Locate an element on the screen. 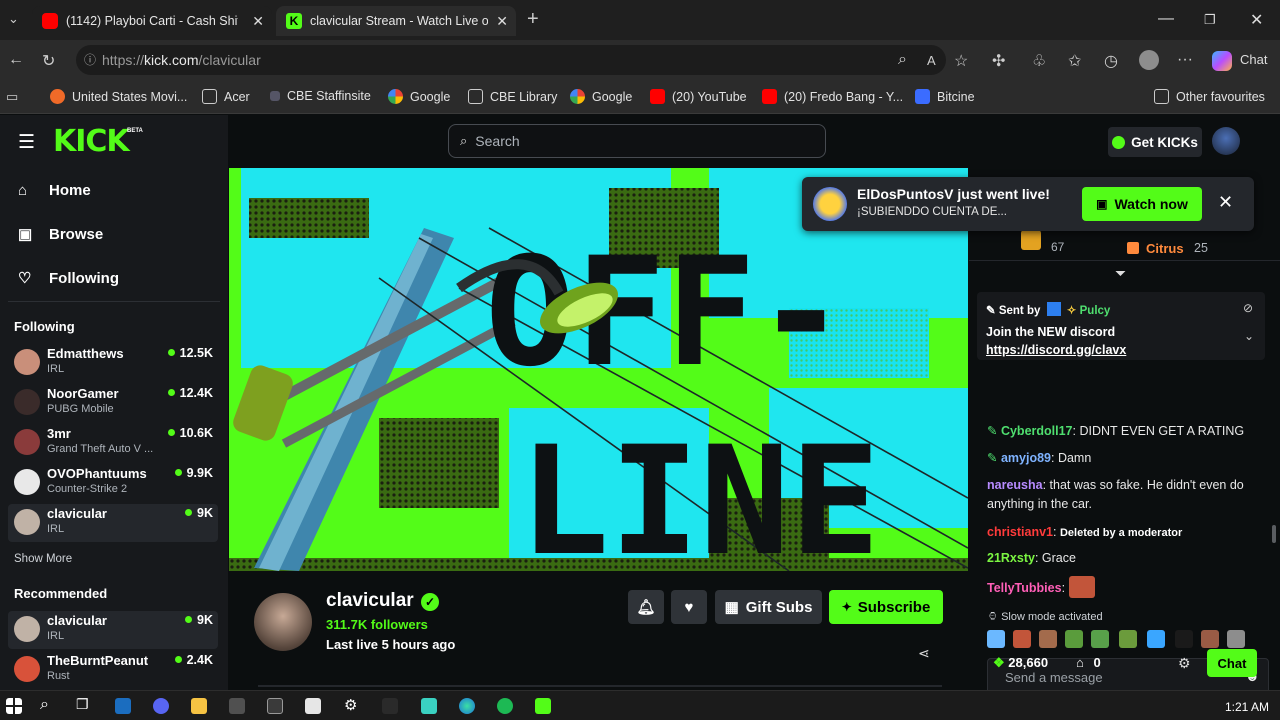 Image resolution: width=1280 pixels, height=720 pixels. watch-now-button: ▣ Watch now is located at coordinates (1142, 204).